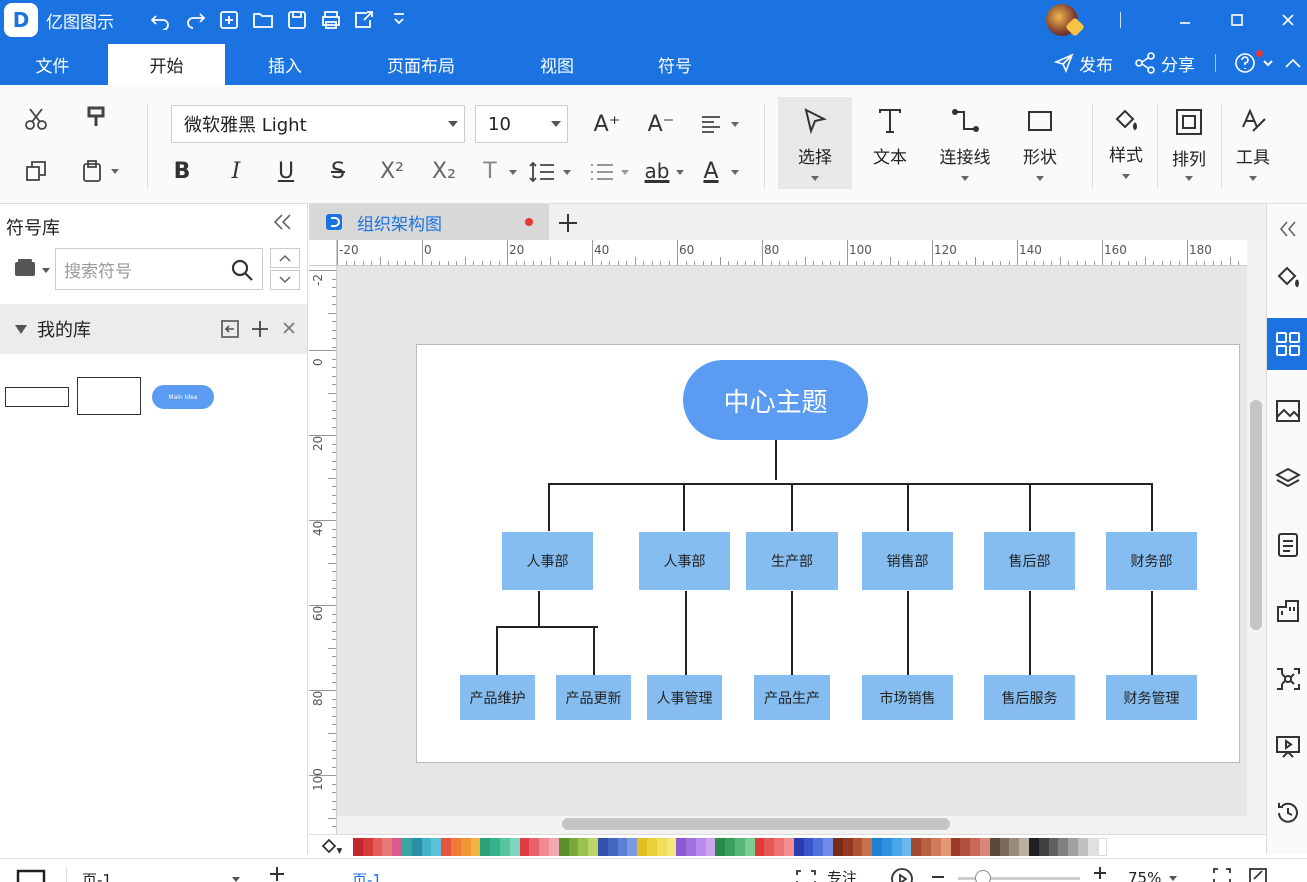 This screenshot has width=1307, height=882. Describe the element at coordinates (1222, 874) in the screenshot. I see `fit-page-button` at that location.